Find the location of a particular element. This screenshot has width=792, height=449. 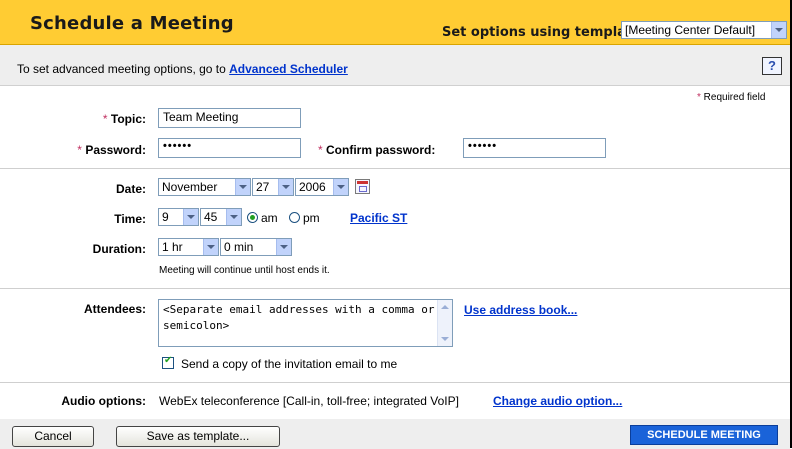

attendees-scrollbar is located at coordinates (444, 323).